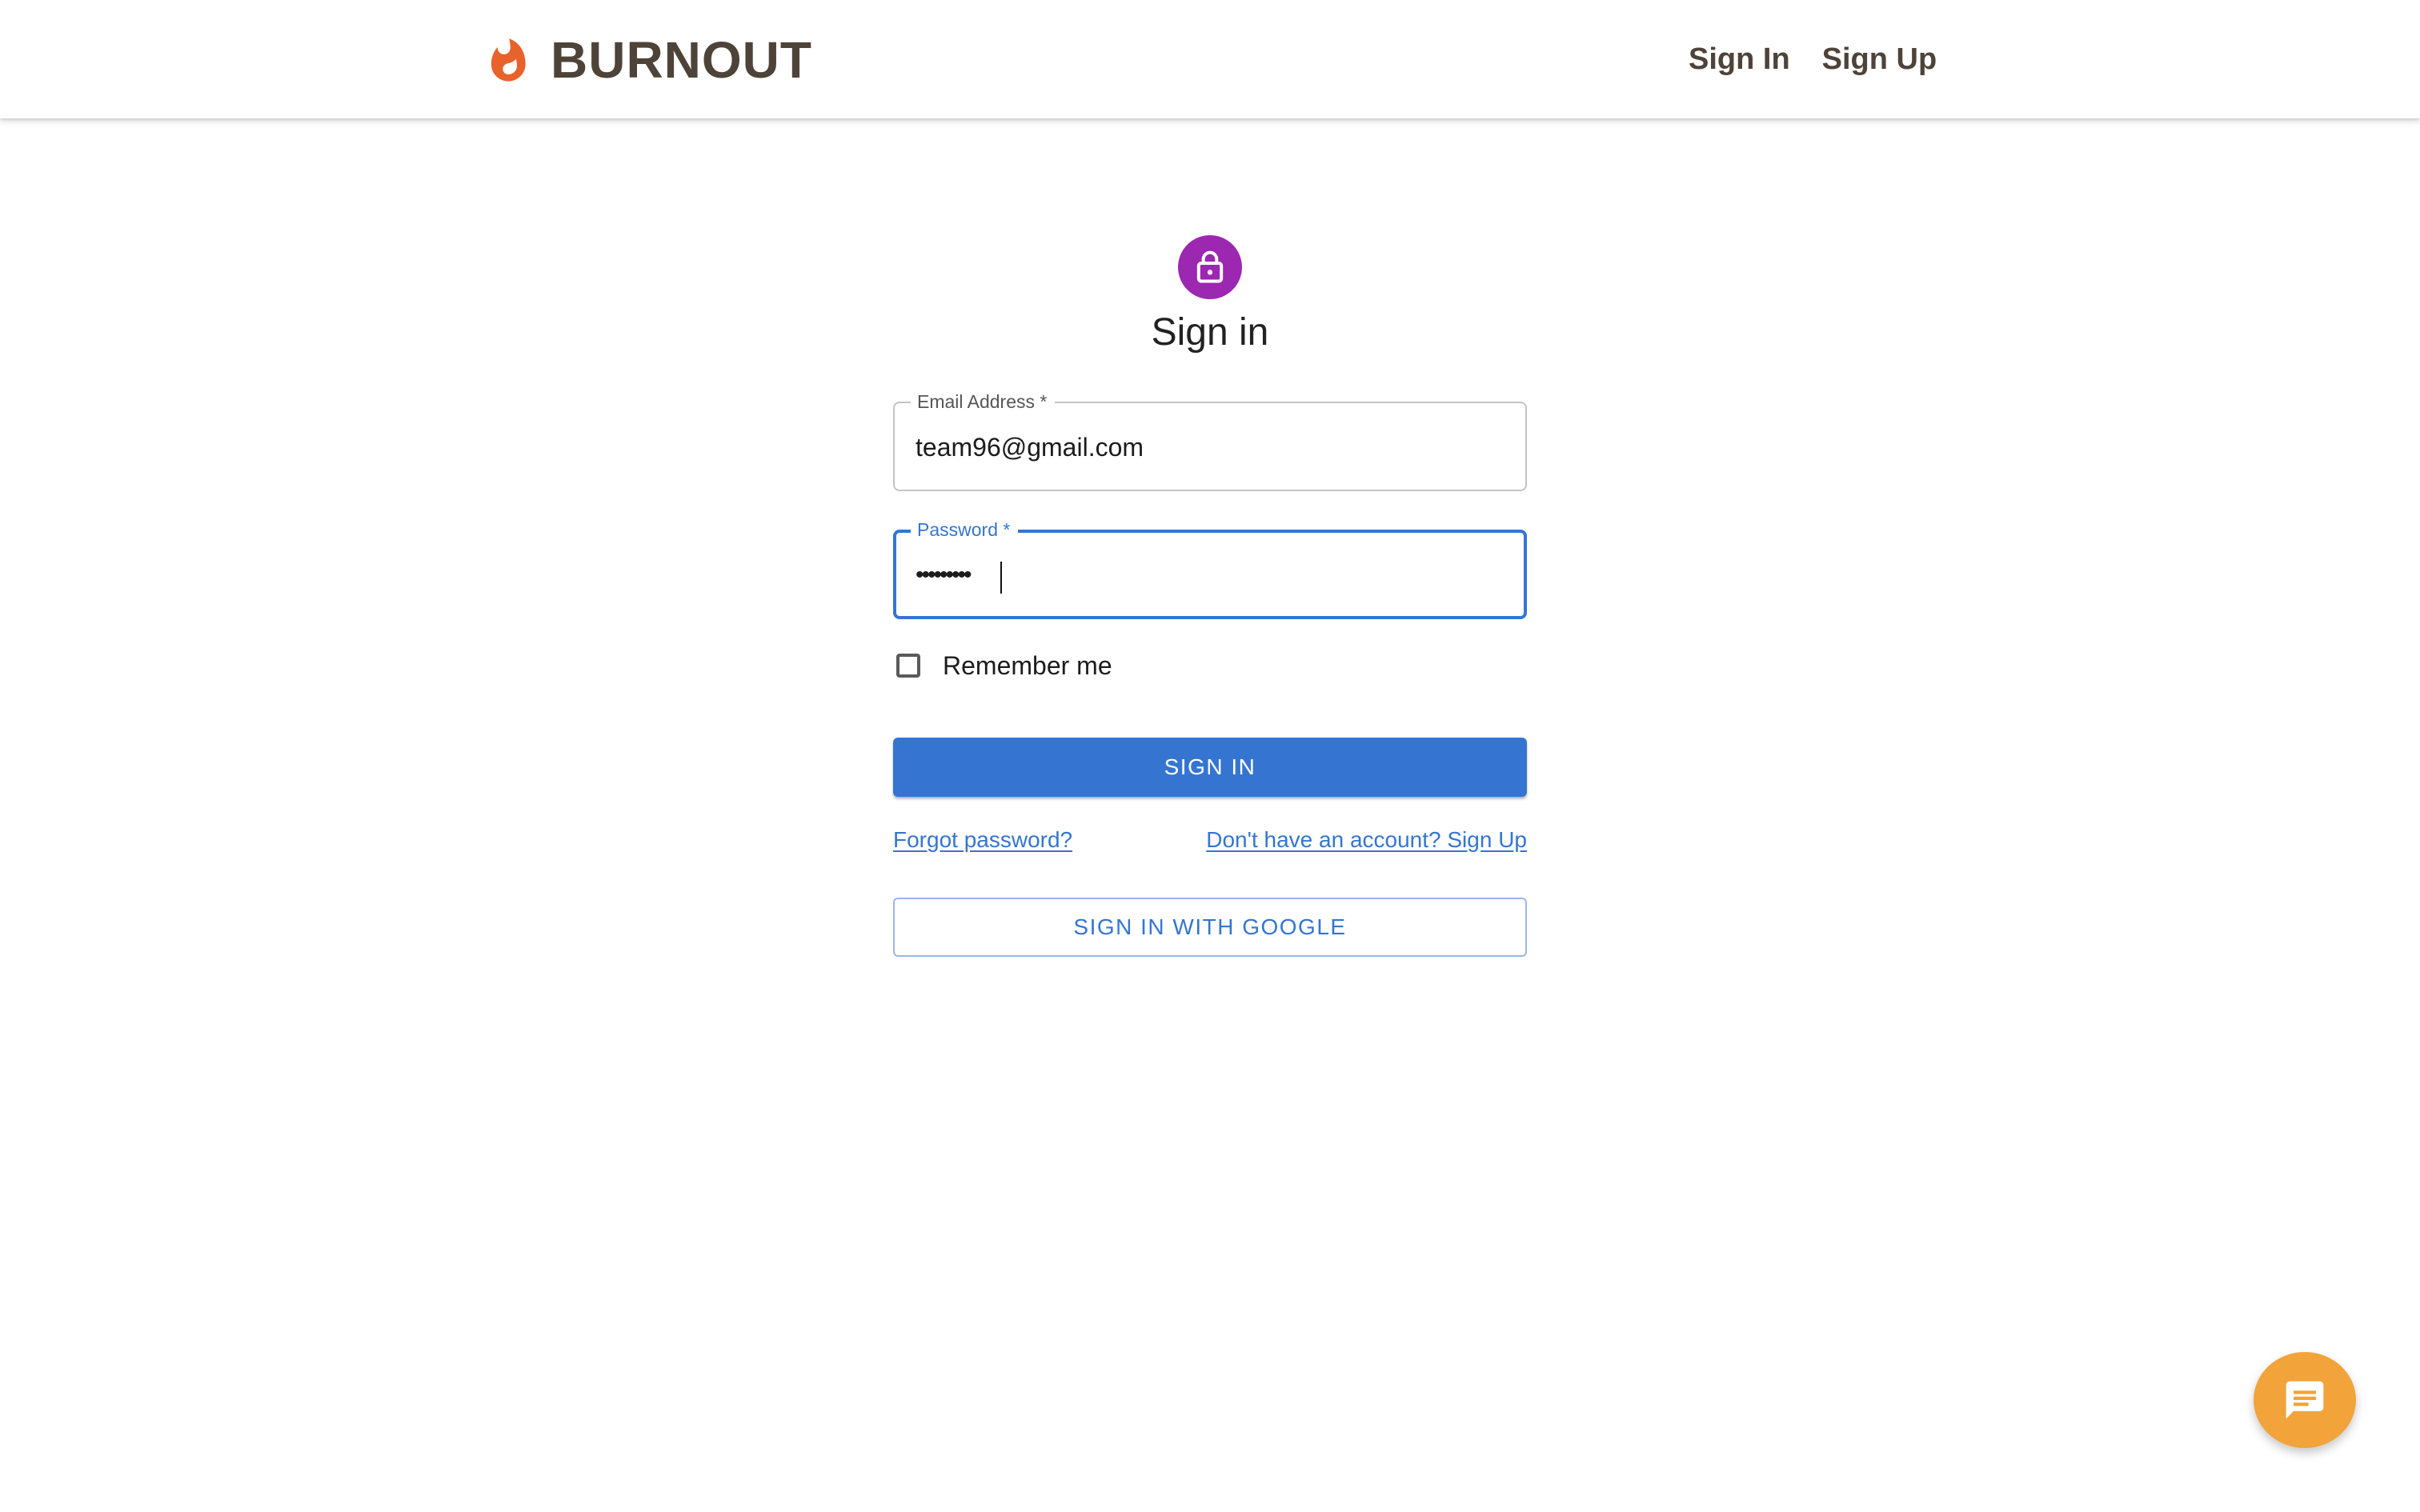 The height and width of the screenshot is (1512, 2420). I want to click on chat-icon, so click(2305, 1400).